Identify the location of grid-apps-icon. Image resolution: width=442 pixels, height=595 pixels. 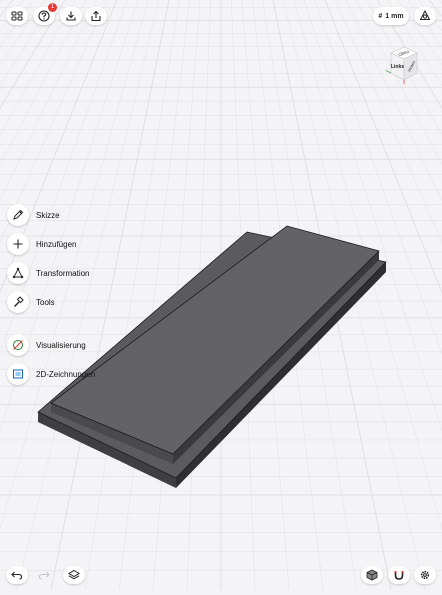
(17, 16).